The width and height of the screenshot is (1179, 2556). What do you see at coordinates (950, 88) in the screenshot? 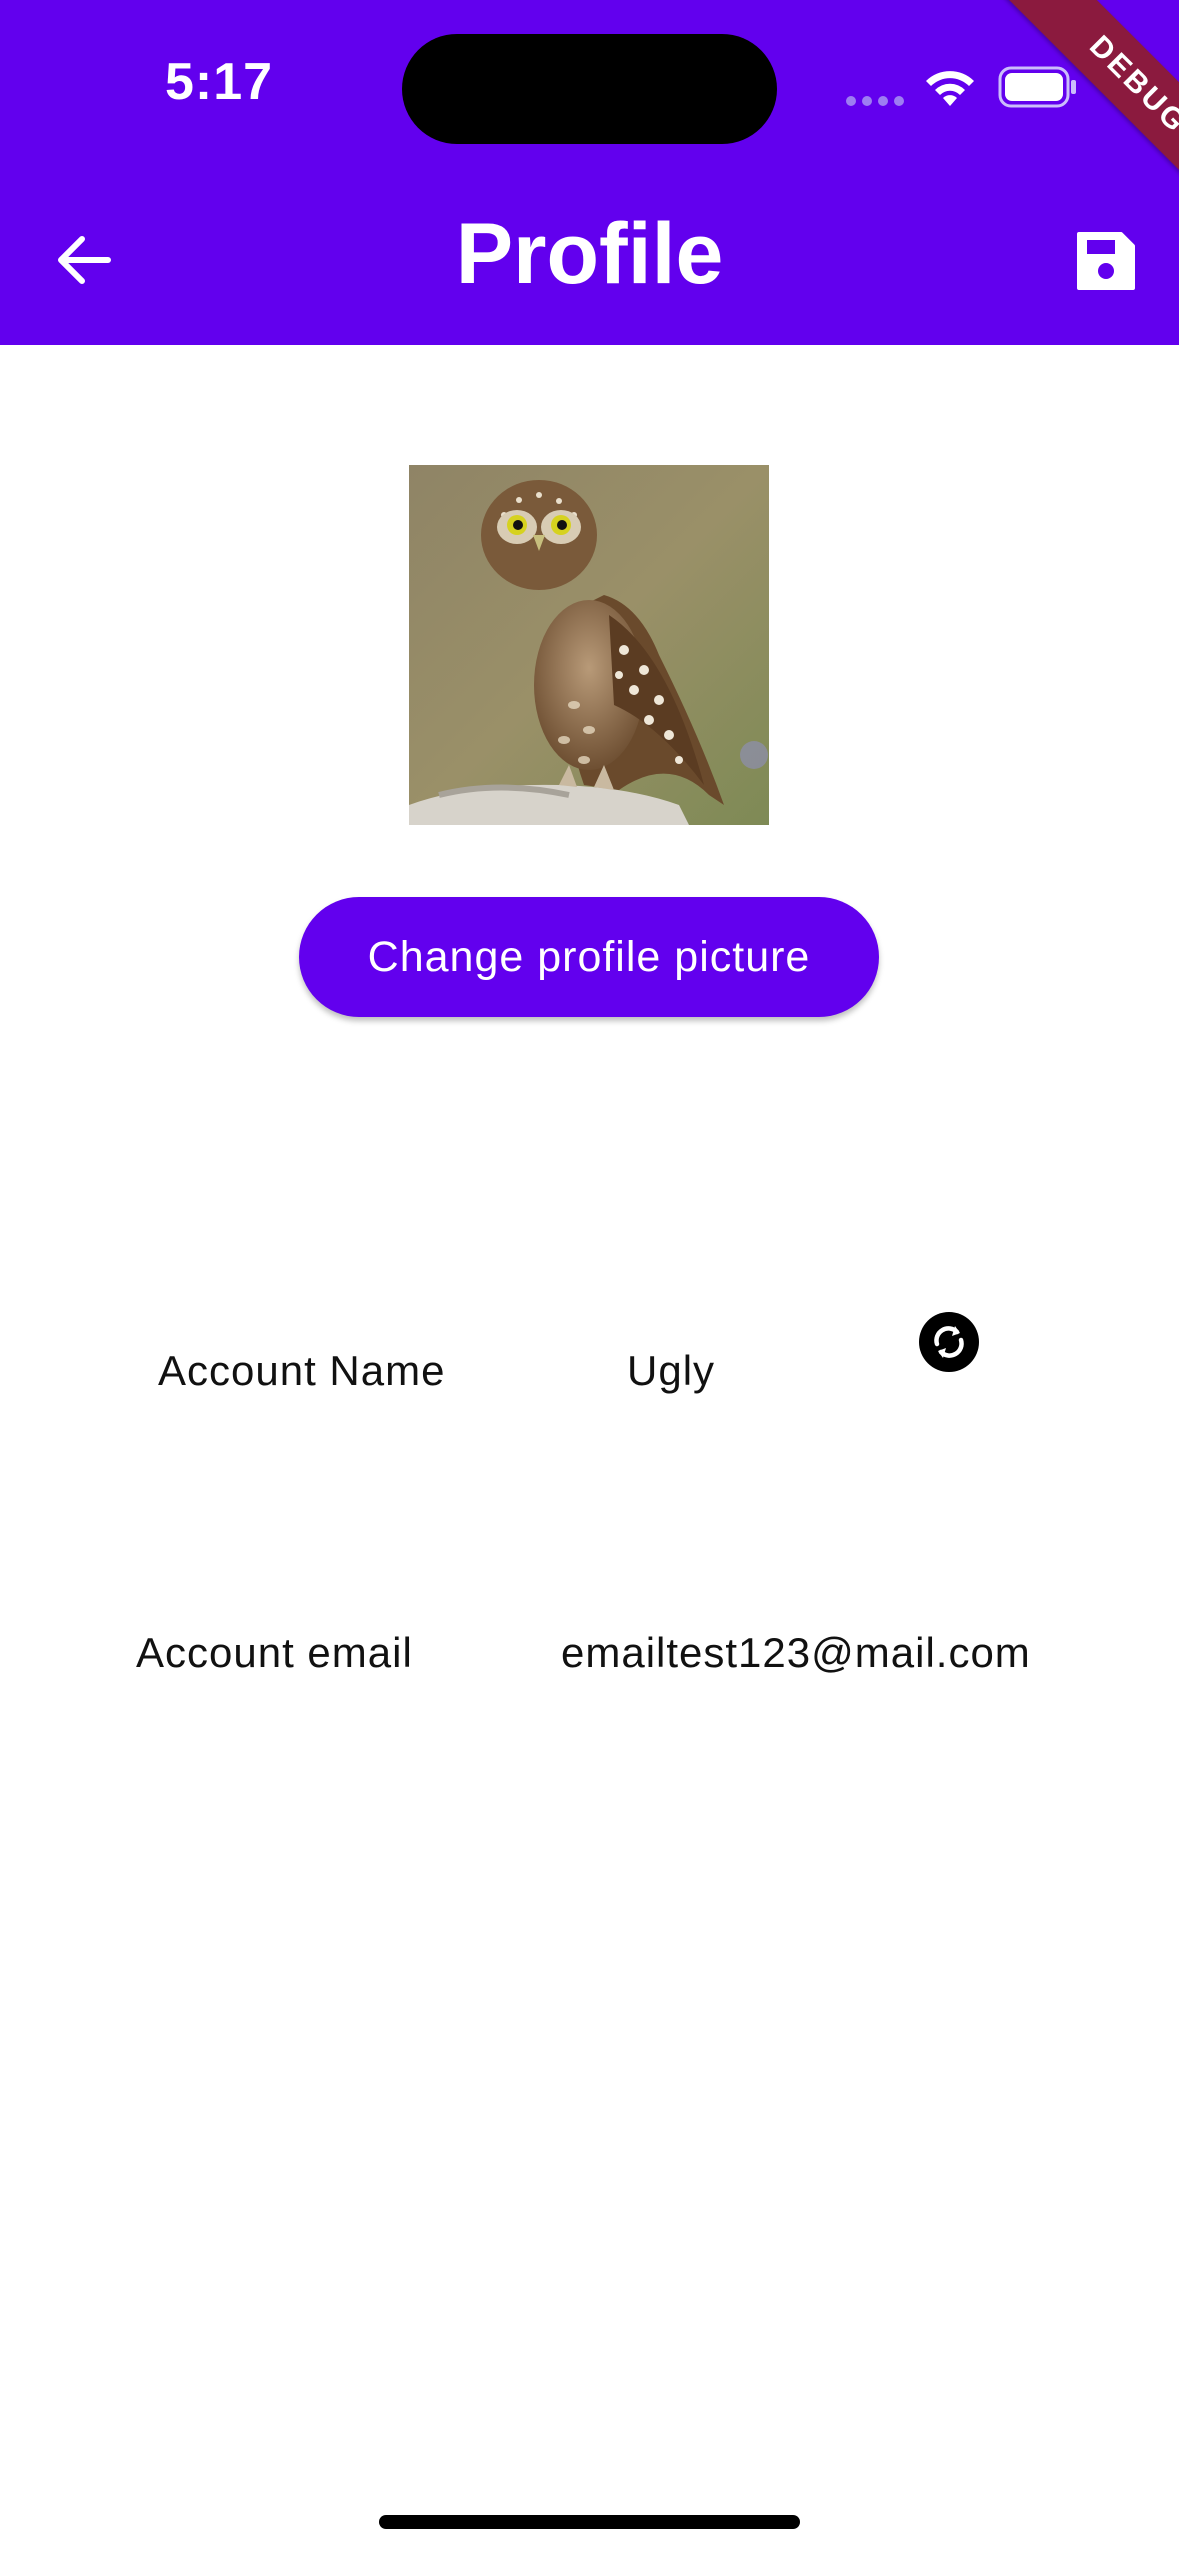
I see `wifi-icon` at bounding box center [950, 88].